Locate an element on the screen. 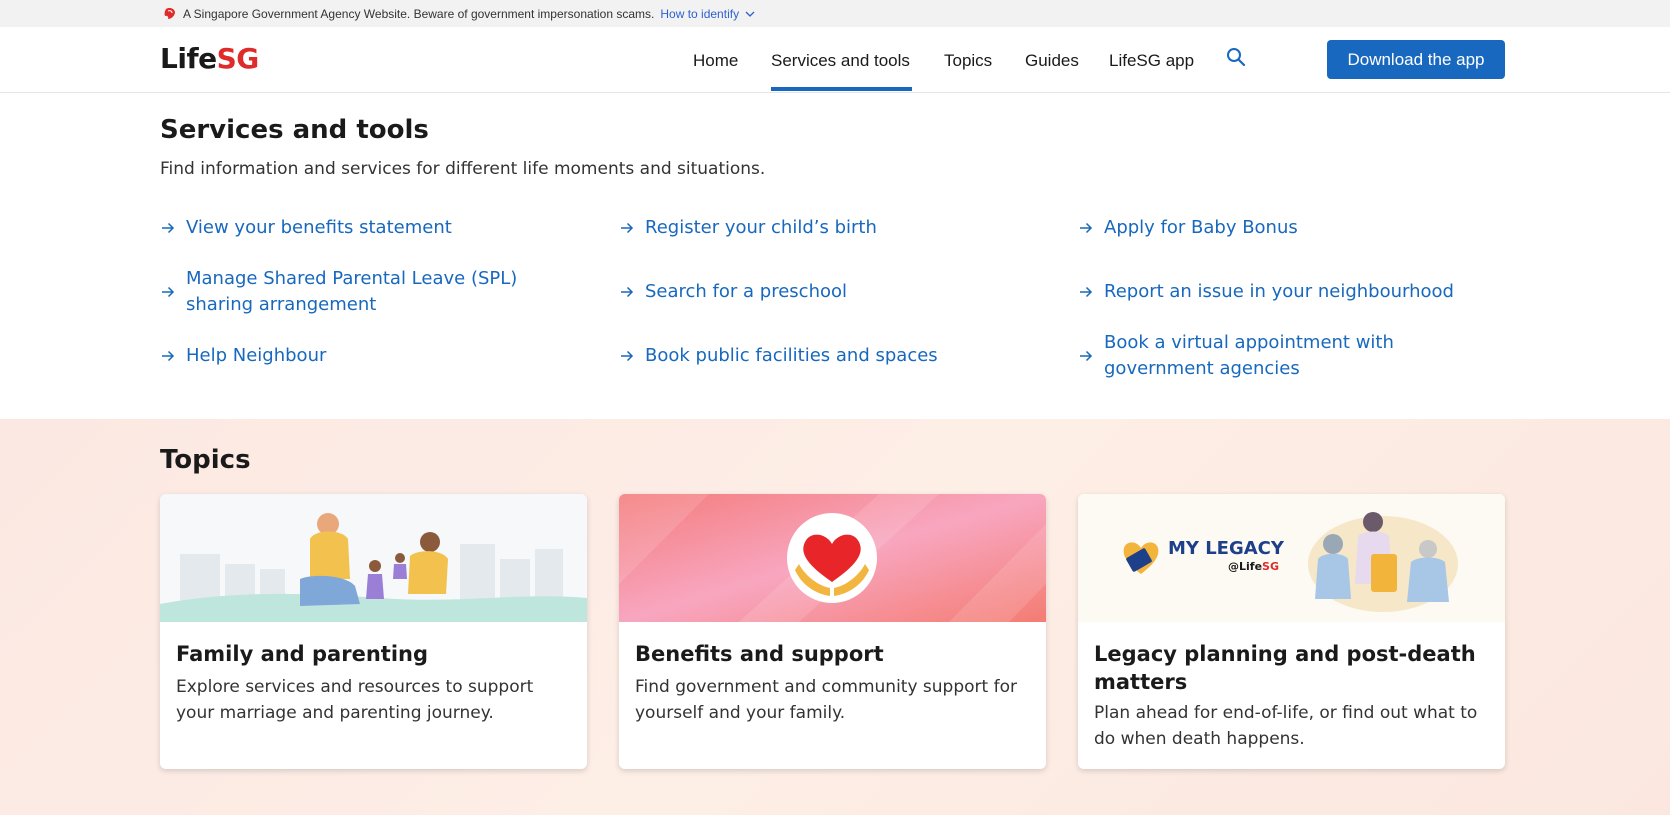 The width and height of the screenshot is (1670, 815). my-legacy-logo-text: MY LEGACY is located at coordinates (1226, 548).